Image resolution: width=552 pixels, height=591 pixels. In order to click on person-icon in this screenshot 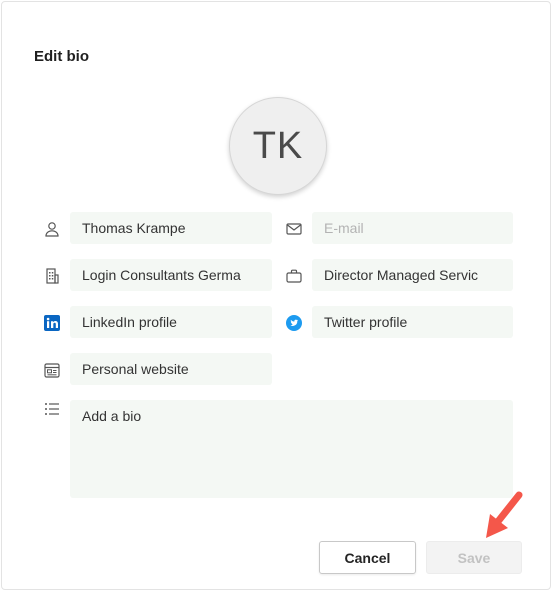, I will do `click(52, 229)`.